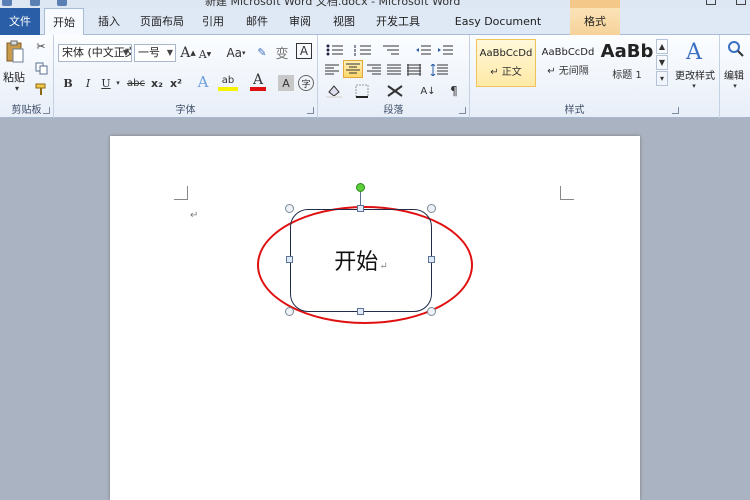 The width and height of the screenshot is (750, 500). What do you see at coordinates (289, 311) in the screenshot?
I see `resize-handle-bottom-left` at bounding box center [289, 311].